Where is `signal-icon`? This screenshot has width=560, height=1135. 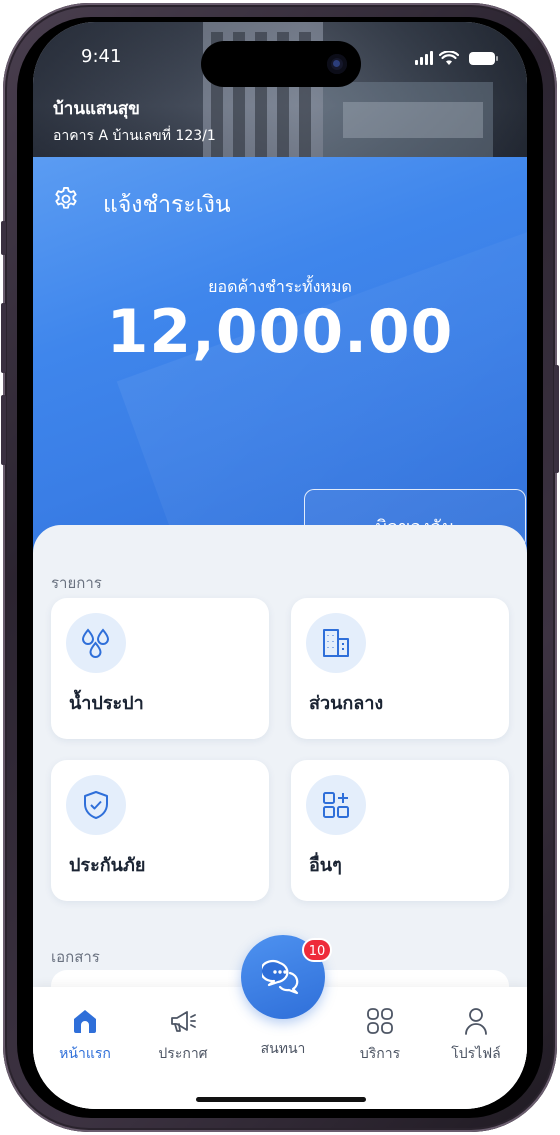 signal-icon is located at coordinates (424, 58).